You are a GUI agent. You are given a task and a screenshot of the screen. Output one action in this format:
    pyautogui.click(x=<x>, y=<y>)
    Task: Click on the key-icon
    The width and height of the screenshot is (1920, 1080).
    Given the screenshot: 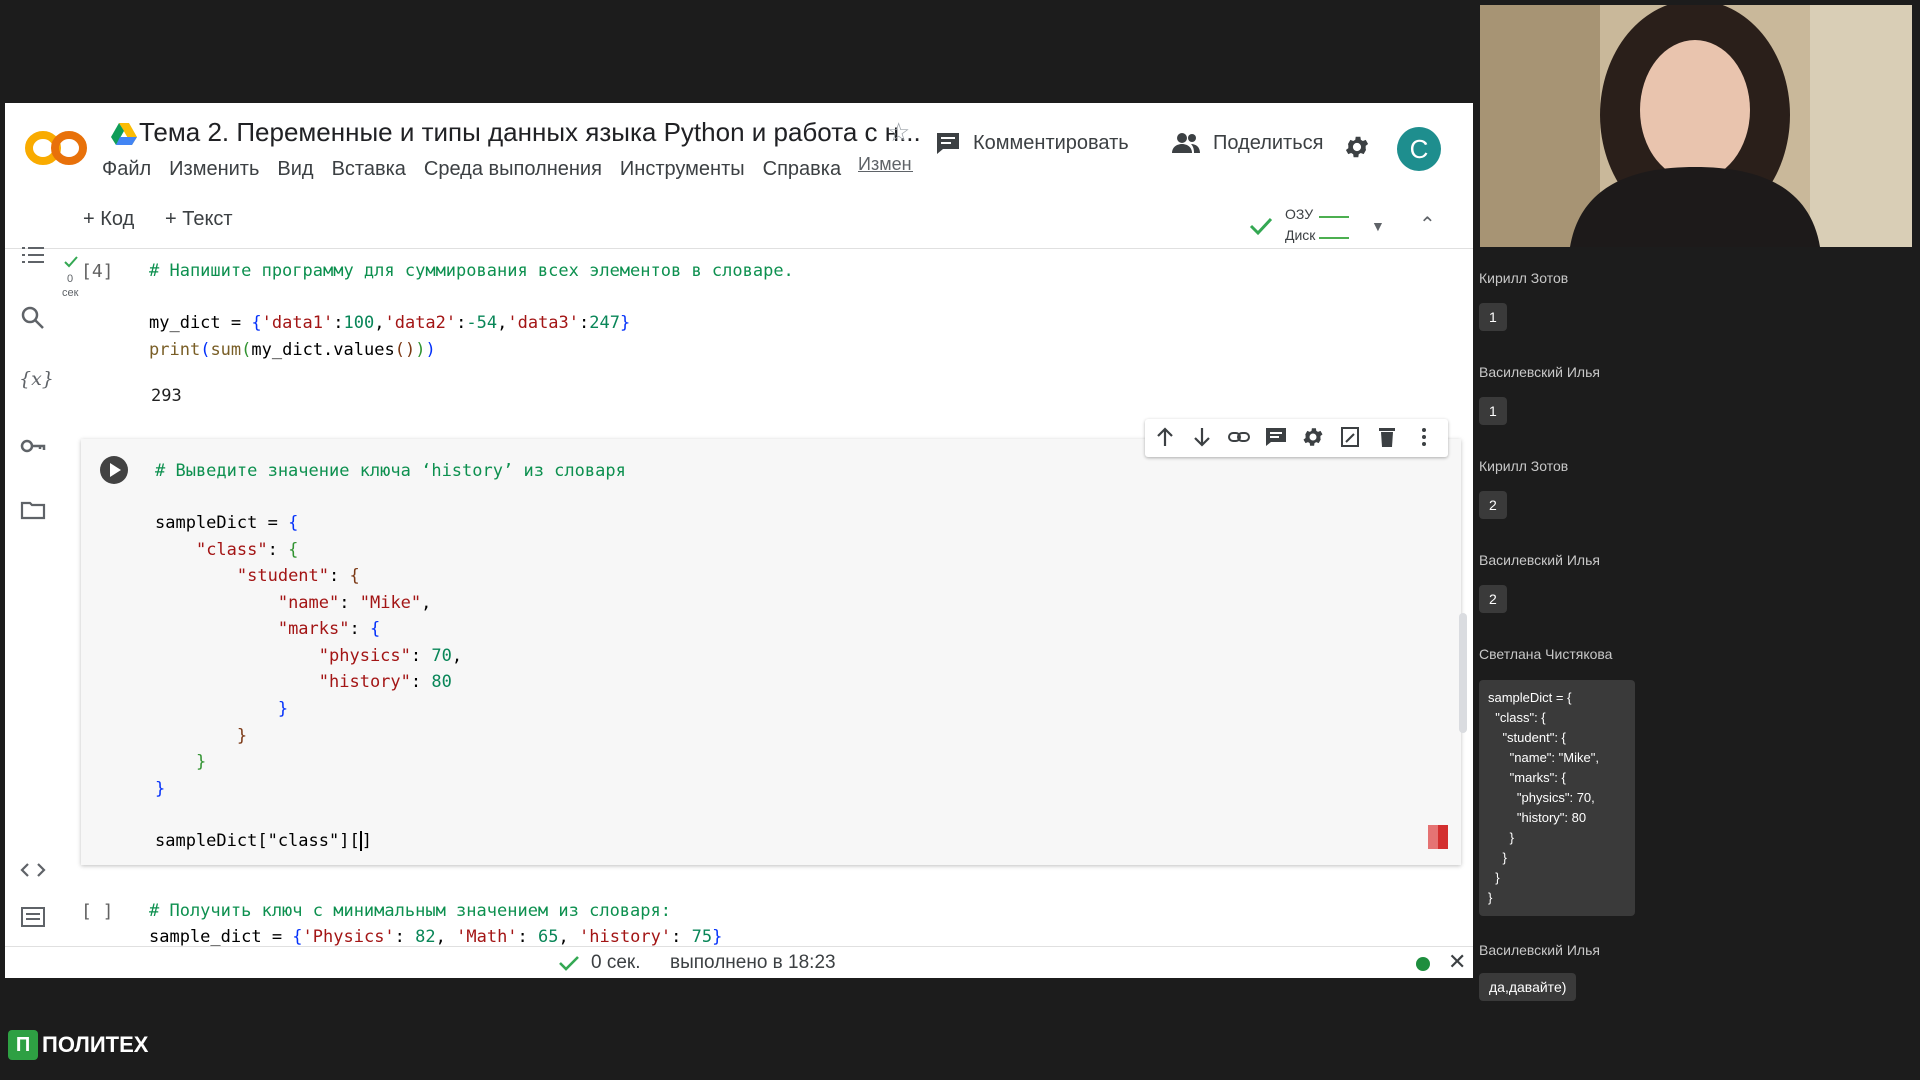 What is the action you would take?
    pyautogui.click(x=33, y=446)
    